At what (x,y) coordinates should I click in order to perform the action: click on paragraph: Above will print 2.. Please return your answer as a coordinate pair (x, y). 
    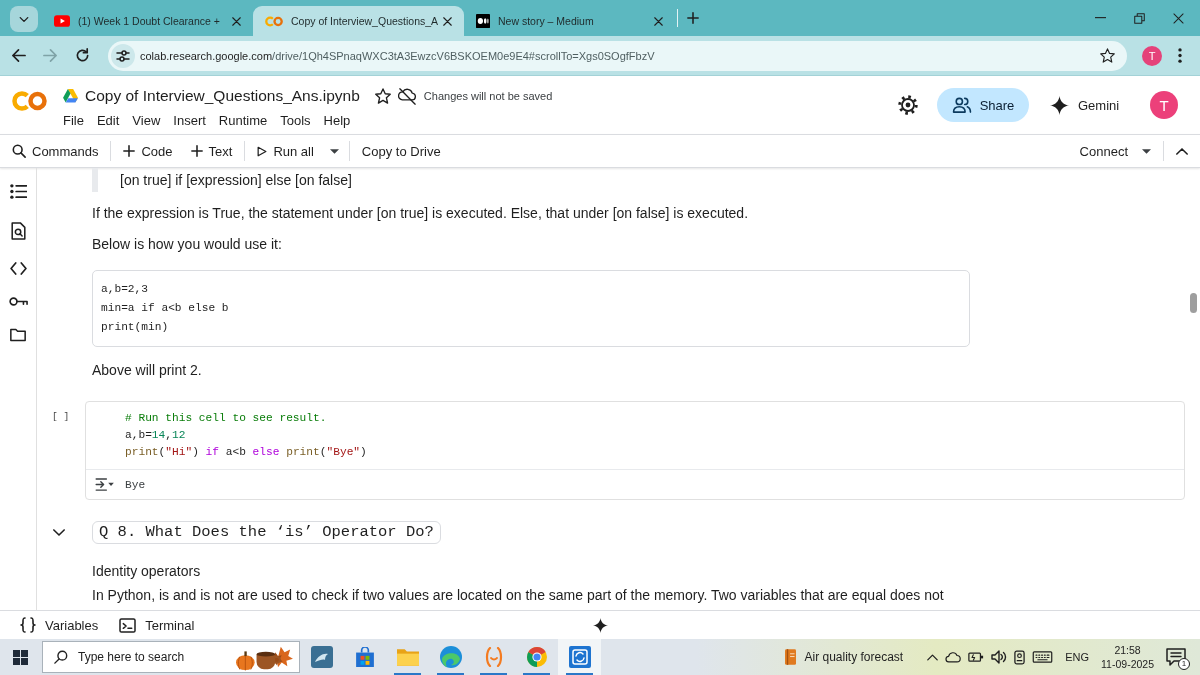
    Looking at the image, I should click on (147, 370).